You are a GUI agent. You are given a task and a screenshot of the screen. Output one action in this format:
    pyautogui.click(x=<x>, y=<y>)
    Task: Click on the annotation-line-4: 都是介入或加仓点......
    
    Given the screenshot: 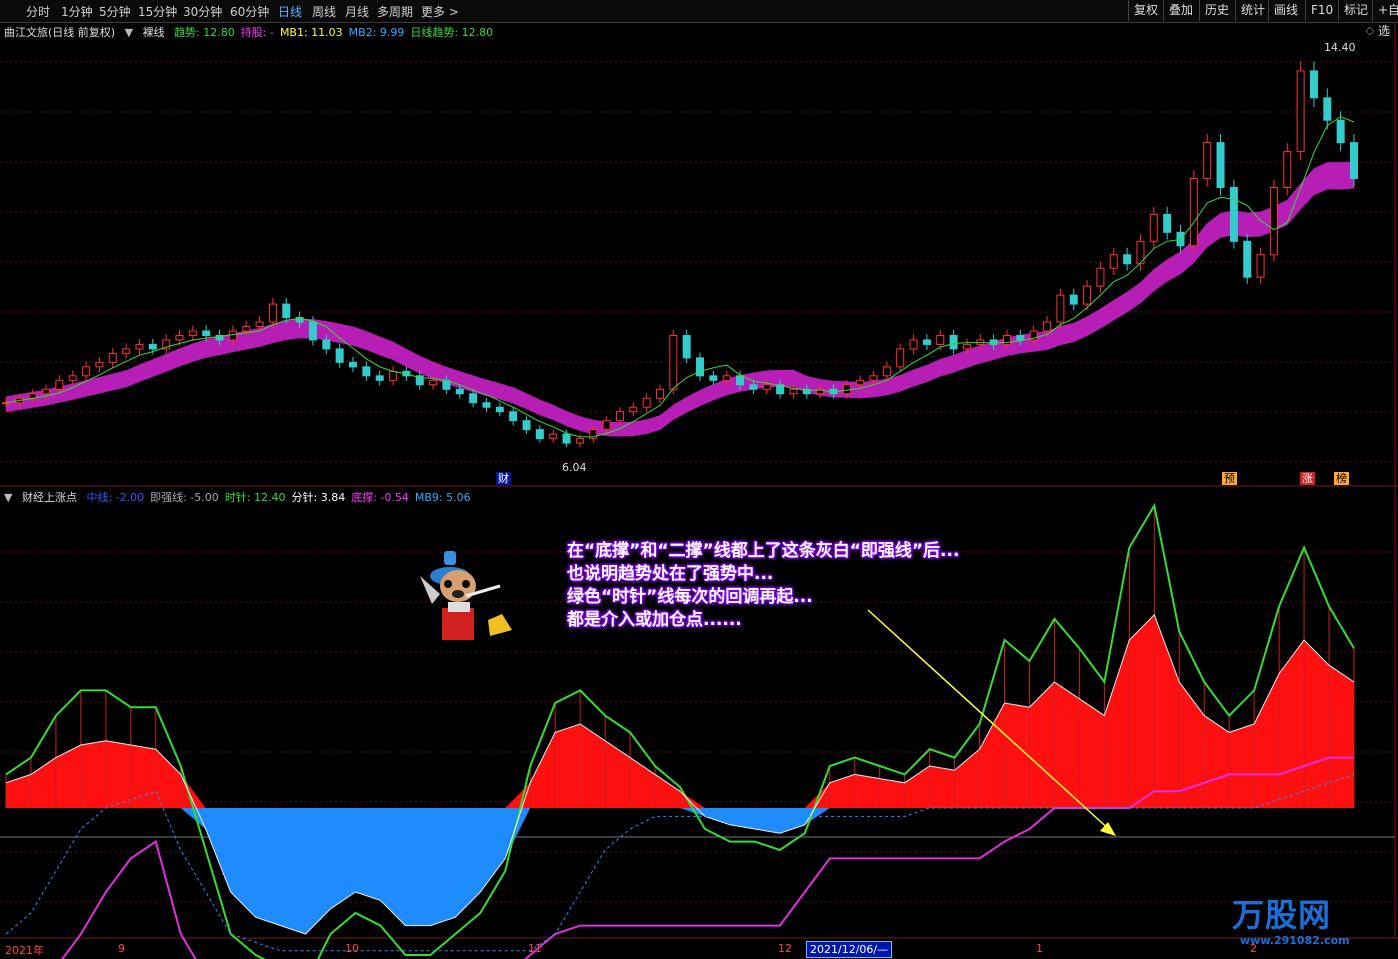 What is the action you would take?
    pyautogui.click(x=654, y=620)
    